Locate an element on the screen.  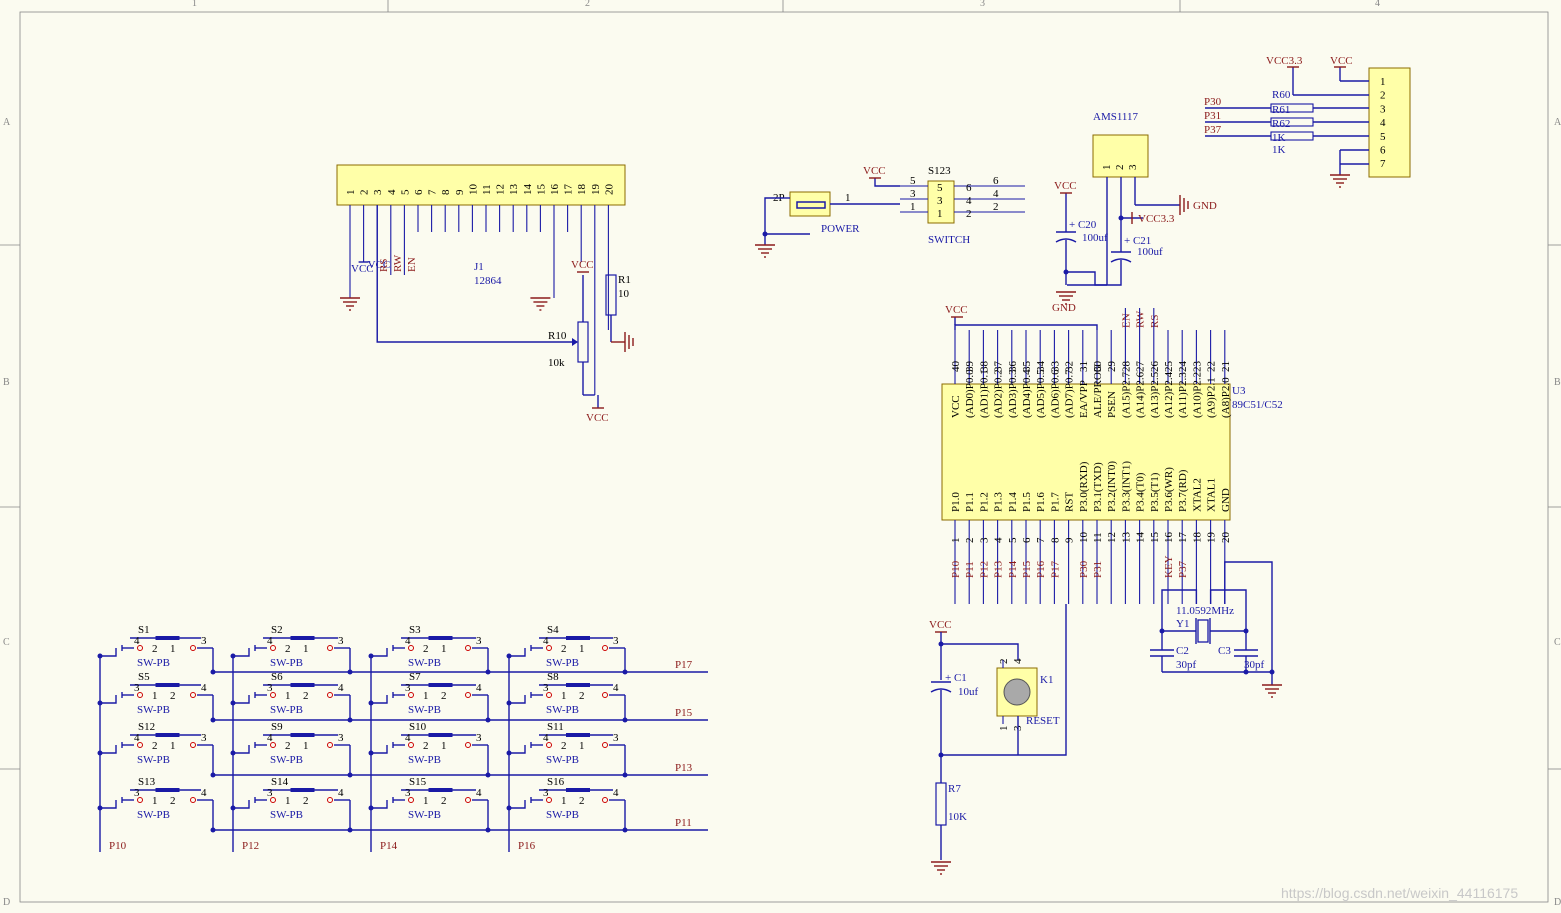
lcd-pin-number: 19 is located at coordinates (596, 190).